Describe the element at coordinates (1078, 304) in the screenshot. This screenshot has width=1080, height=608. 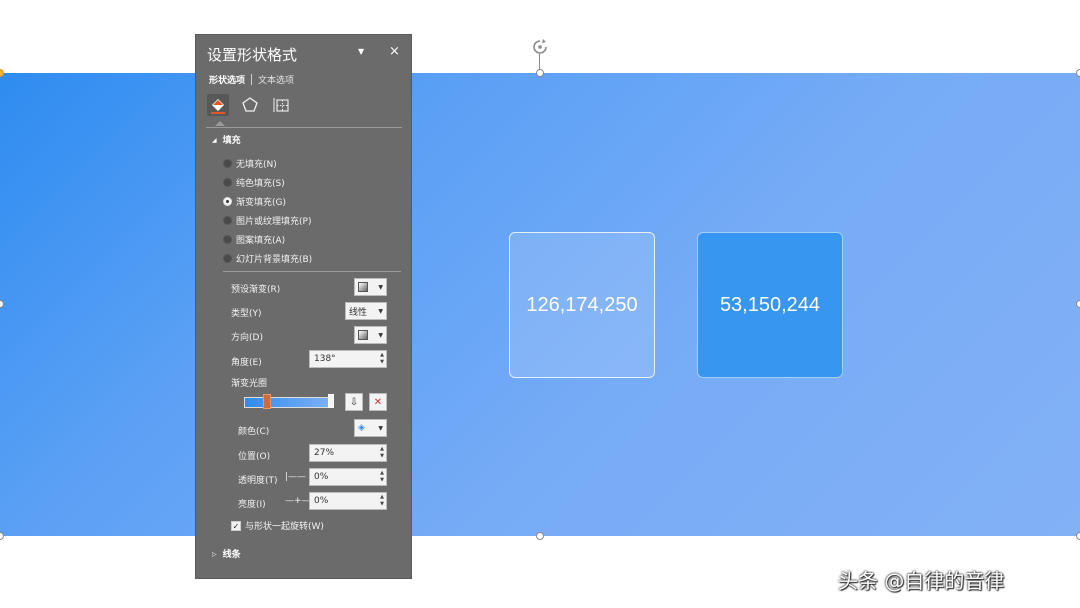
I see `selection-handle-middle-right` at that location.